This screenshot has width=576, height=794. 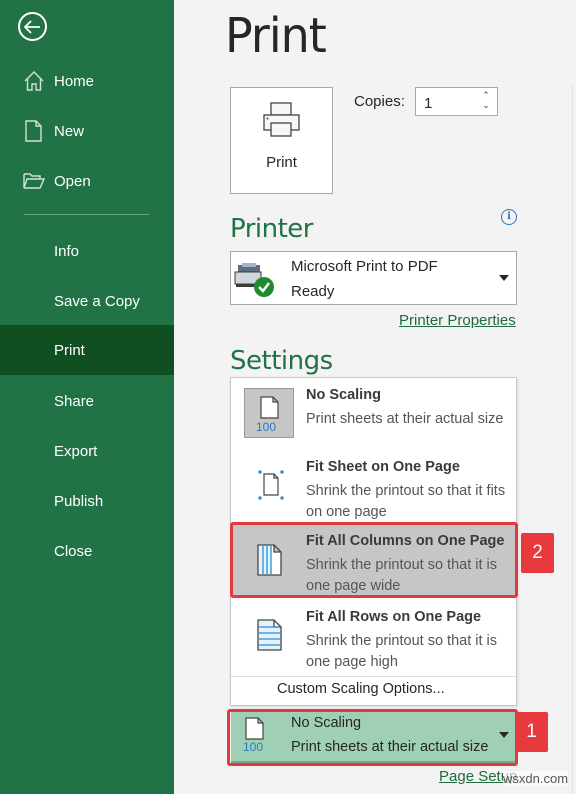 What do you see at coordinates (272, 229) in the screenshot?
I see `printer-heading: Printer` at bounding box center [272, 229].